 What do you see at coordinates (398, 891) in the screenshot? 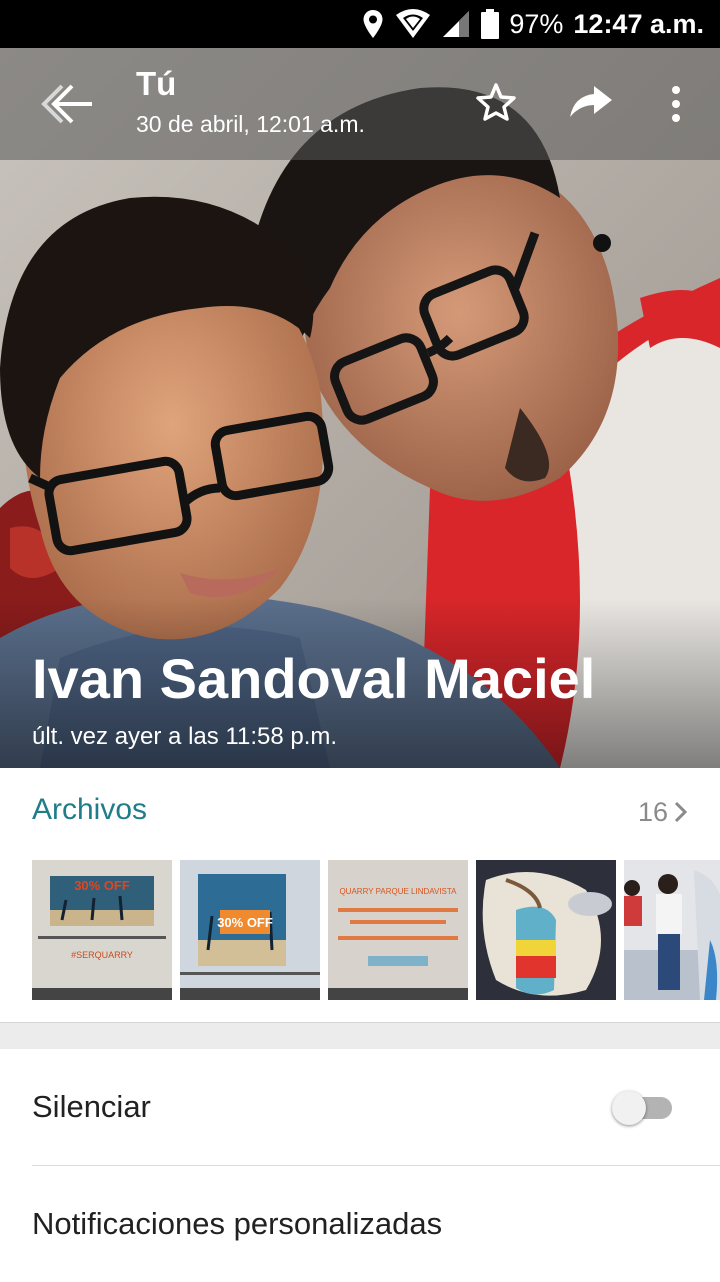
I see `thumbnail-promo-label: QUARRY PARQUE LINDAVISTA` at bounding box center [398, 891].